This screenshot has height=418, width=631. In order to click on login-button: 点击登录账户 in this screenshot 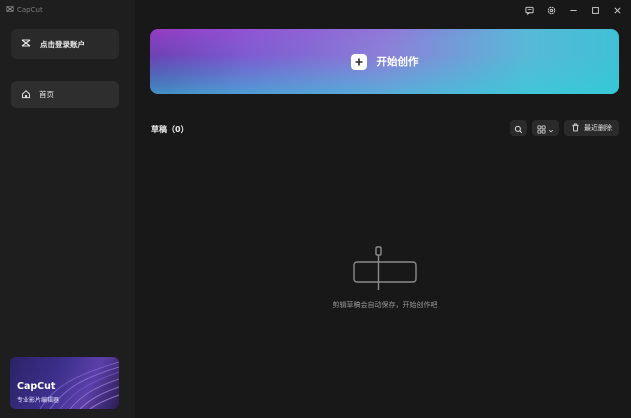, I will do `click(65, 44)`.